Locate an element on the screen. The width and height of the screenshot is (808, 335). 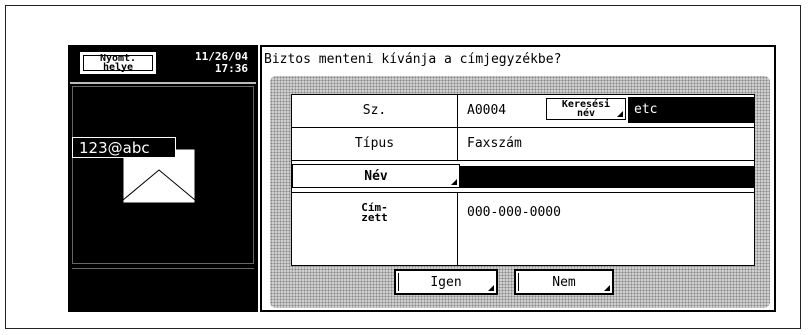
name-button-label: Név is located at coordinates (376, 176).